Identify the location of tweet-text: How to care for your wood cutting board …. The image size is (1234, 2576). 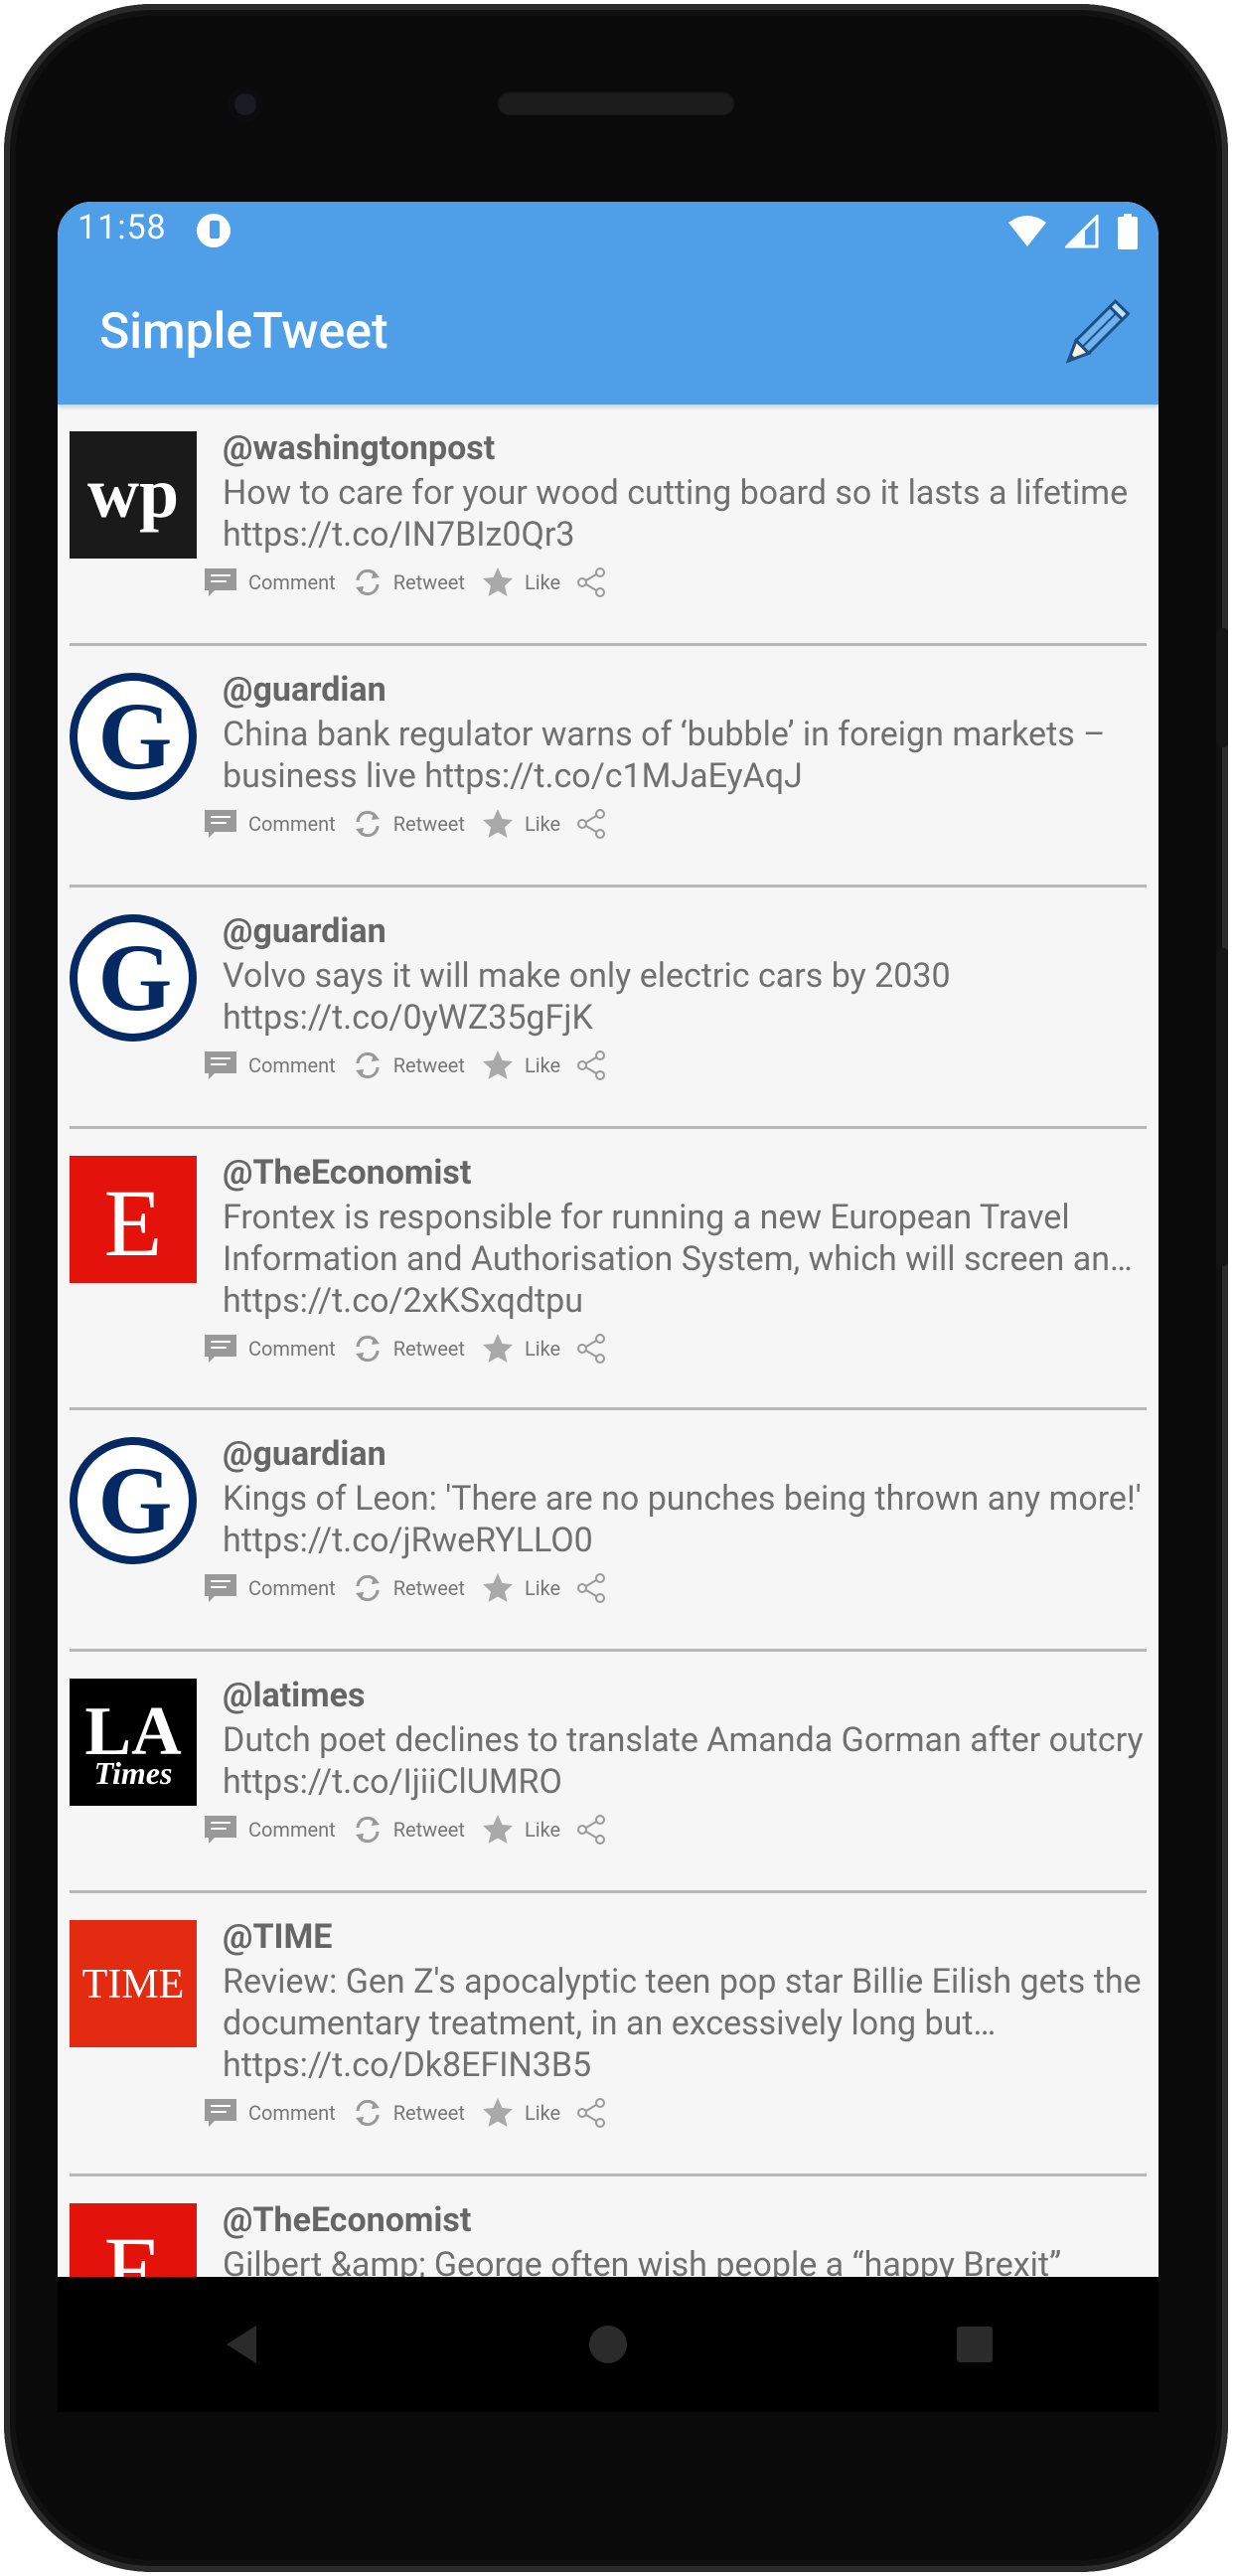
(676, 514).